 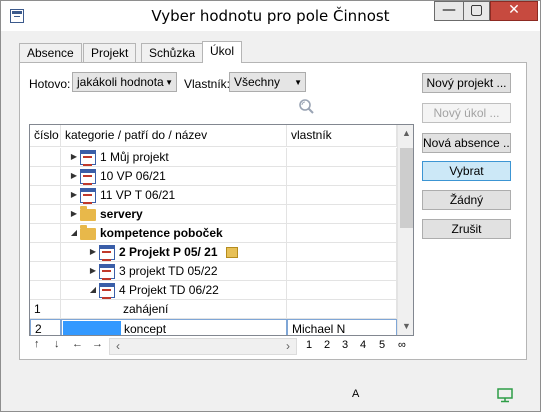 What do you see at coordinates (97, 344) in the screenshot?
I see `arrow-right-icon: →` at bounding box center [97, 344].